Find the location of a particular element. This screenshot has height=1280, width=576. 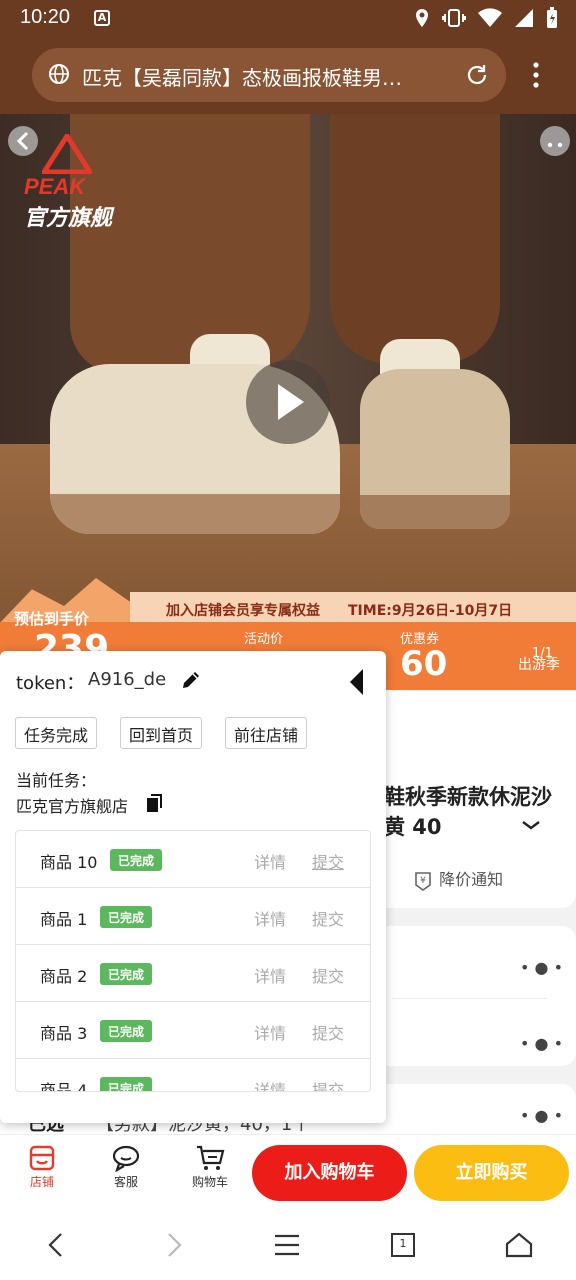

task-row: 商品 4 已完成 详情 提交 is located at coordinates (193, 1075).